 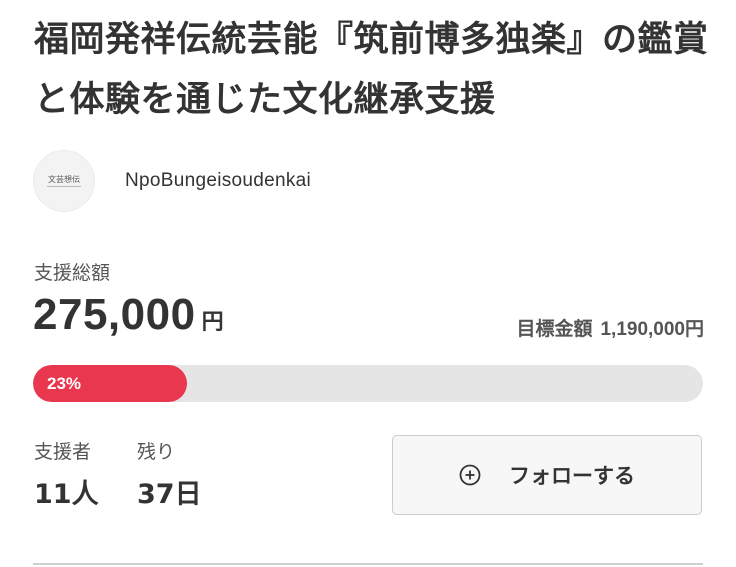 I want to click on owner-name: NpoBungeisoudenkai, so click(x=218, y=181).